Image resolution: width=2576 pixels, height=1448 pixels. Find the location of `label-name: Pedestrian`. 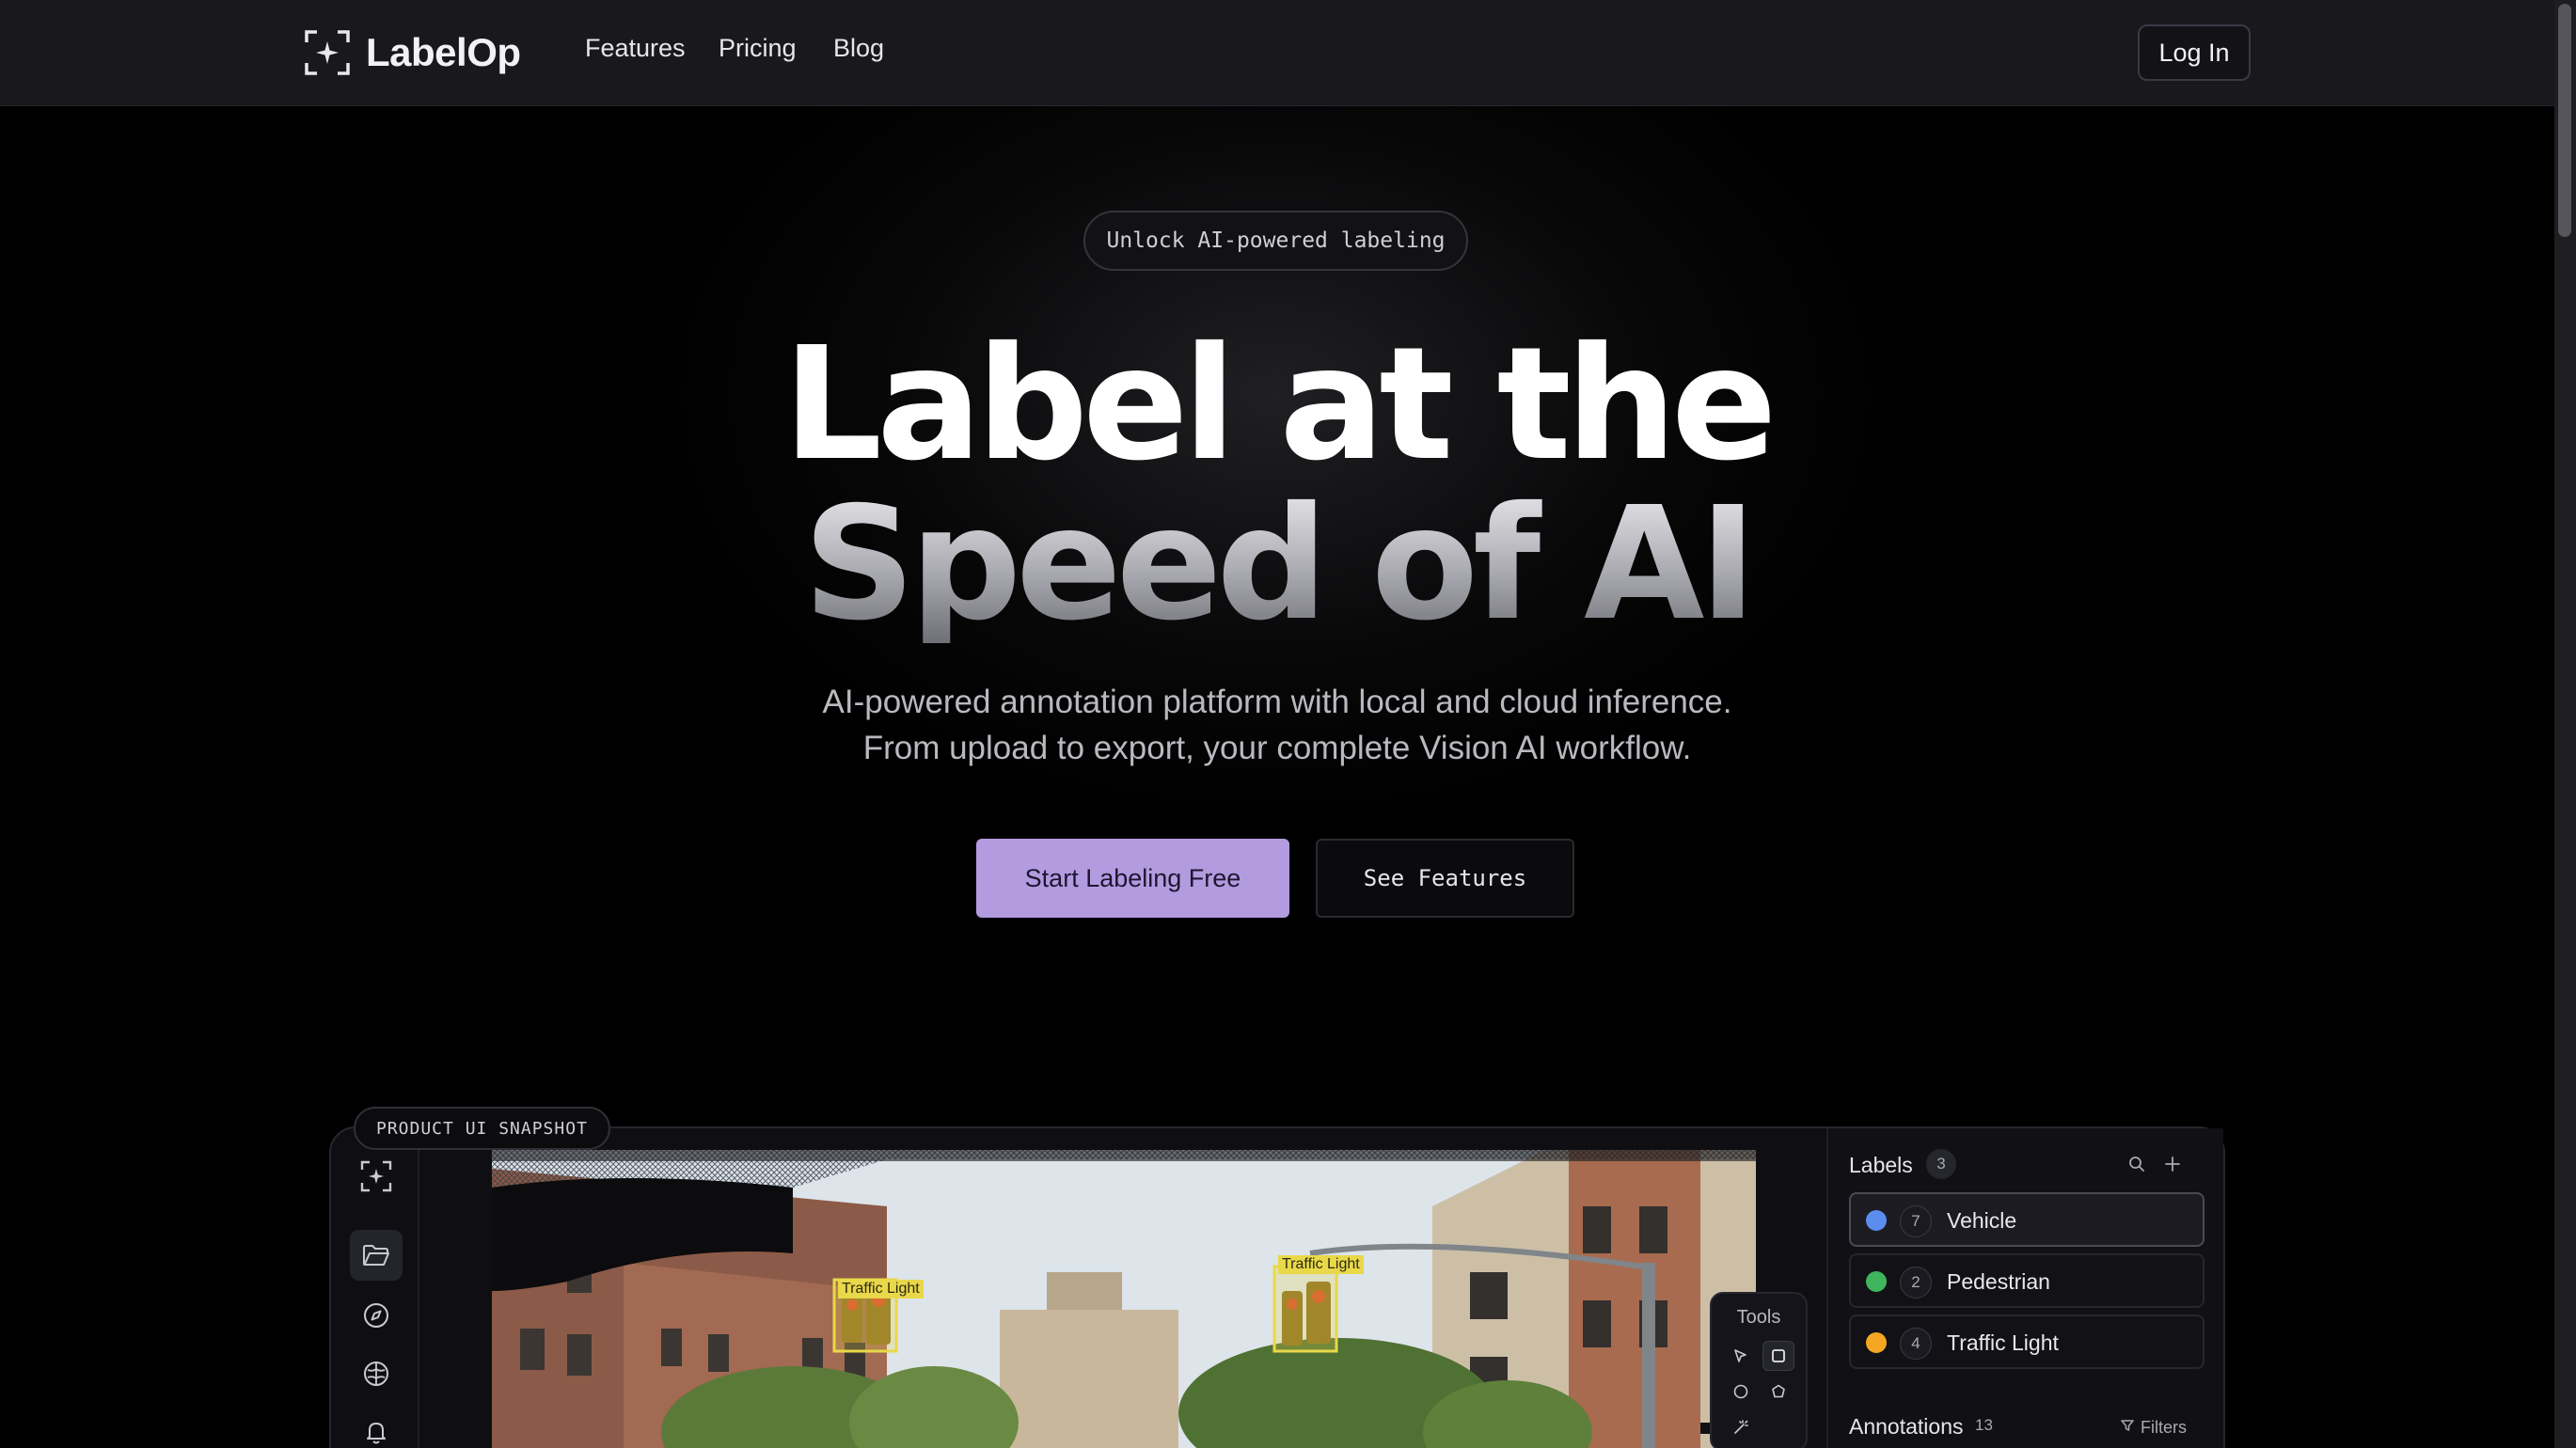

label-name: Pedestrian is located at coordinates (1998, 1281).